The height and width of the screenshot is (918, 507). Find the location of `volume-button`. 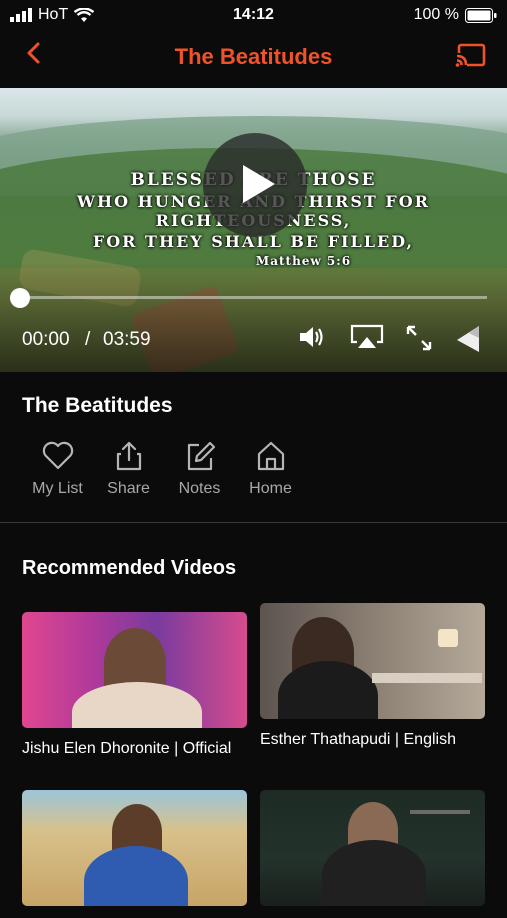

volume-button is located at coordinates (312, 339).